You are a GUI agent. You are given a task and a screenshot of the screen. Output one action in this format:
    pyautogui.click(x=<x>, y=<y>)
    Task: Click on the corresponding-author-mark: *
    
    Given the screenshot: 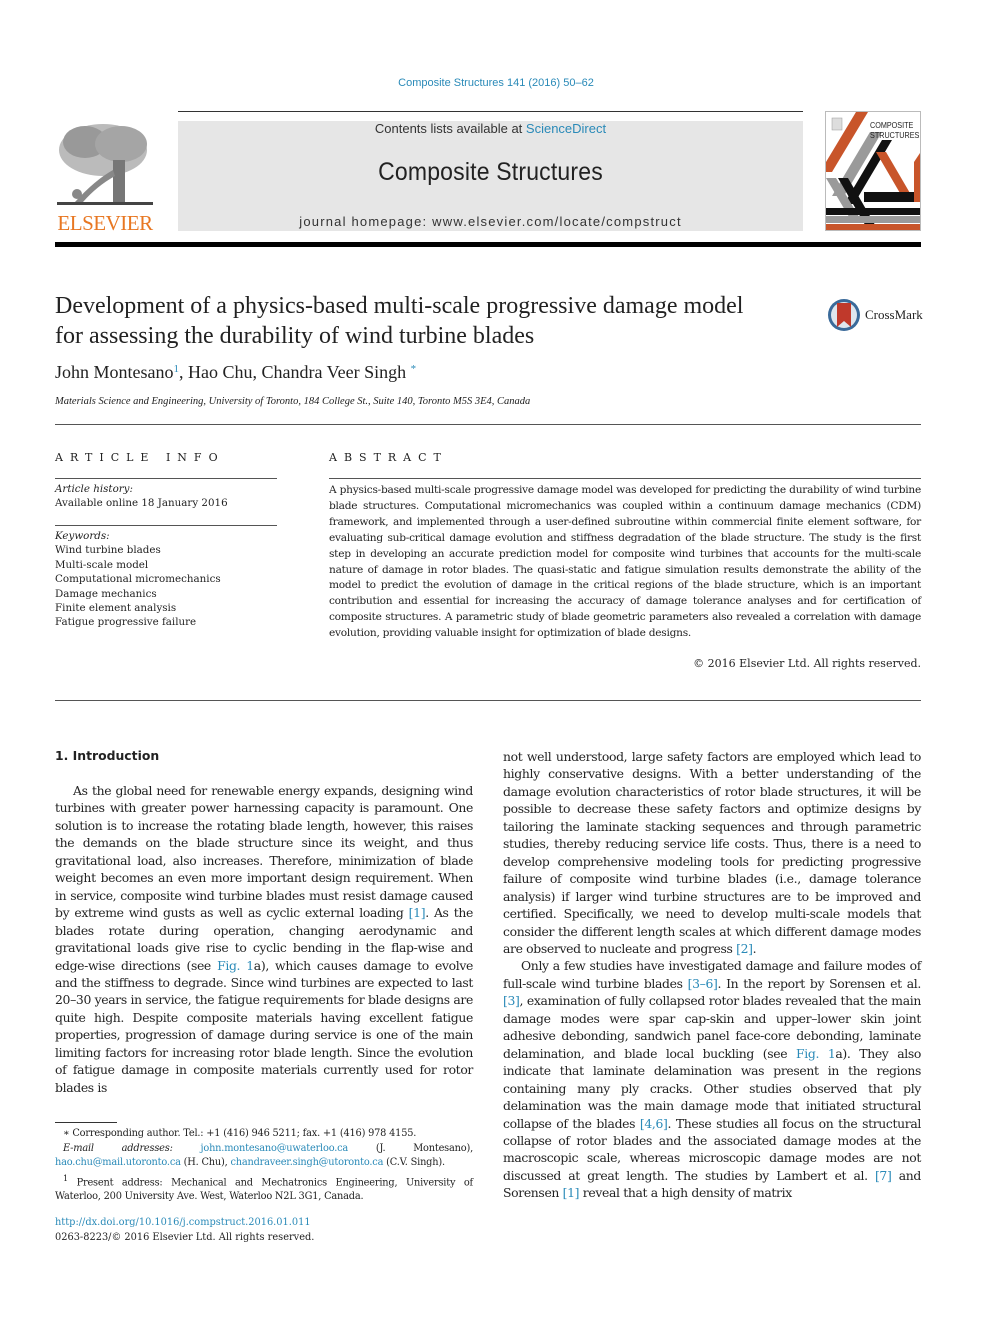 What is the action you would take?
    pyautogui.click(x=414, y=369)
    